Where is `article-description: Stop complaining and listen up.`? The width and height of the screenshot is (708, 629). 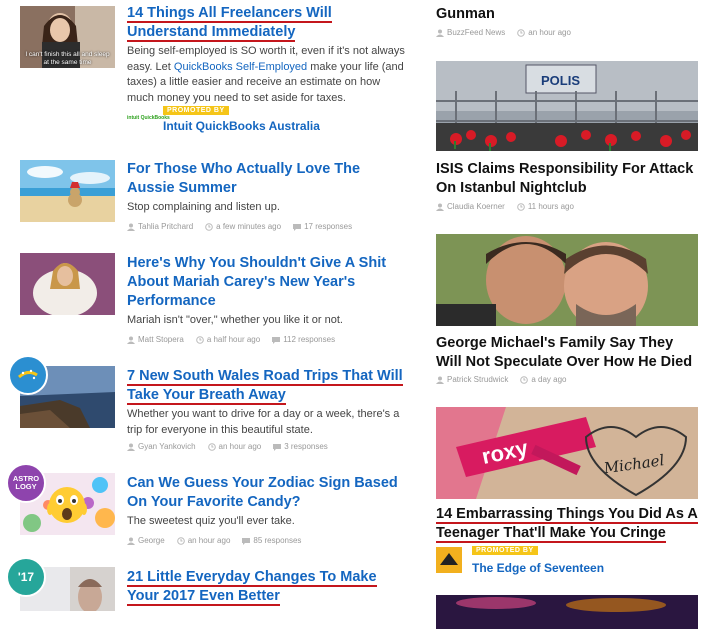 article-description: Stop complaining and listen up. is located at coordinates (203, 207).